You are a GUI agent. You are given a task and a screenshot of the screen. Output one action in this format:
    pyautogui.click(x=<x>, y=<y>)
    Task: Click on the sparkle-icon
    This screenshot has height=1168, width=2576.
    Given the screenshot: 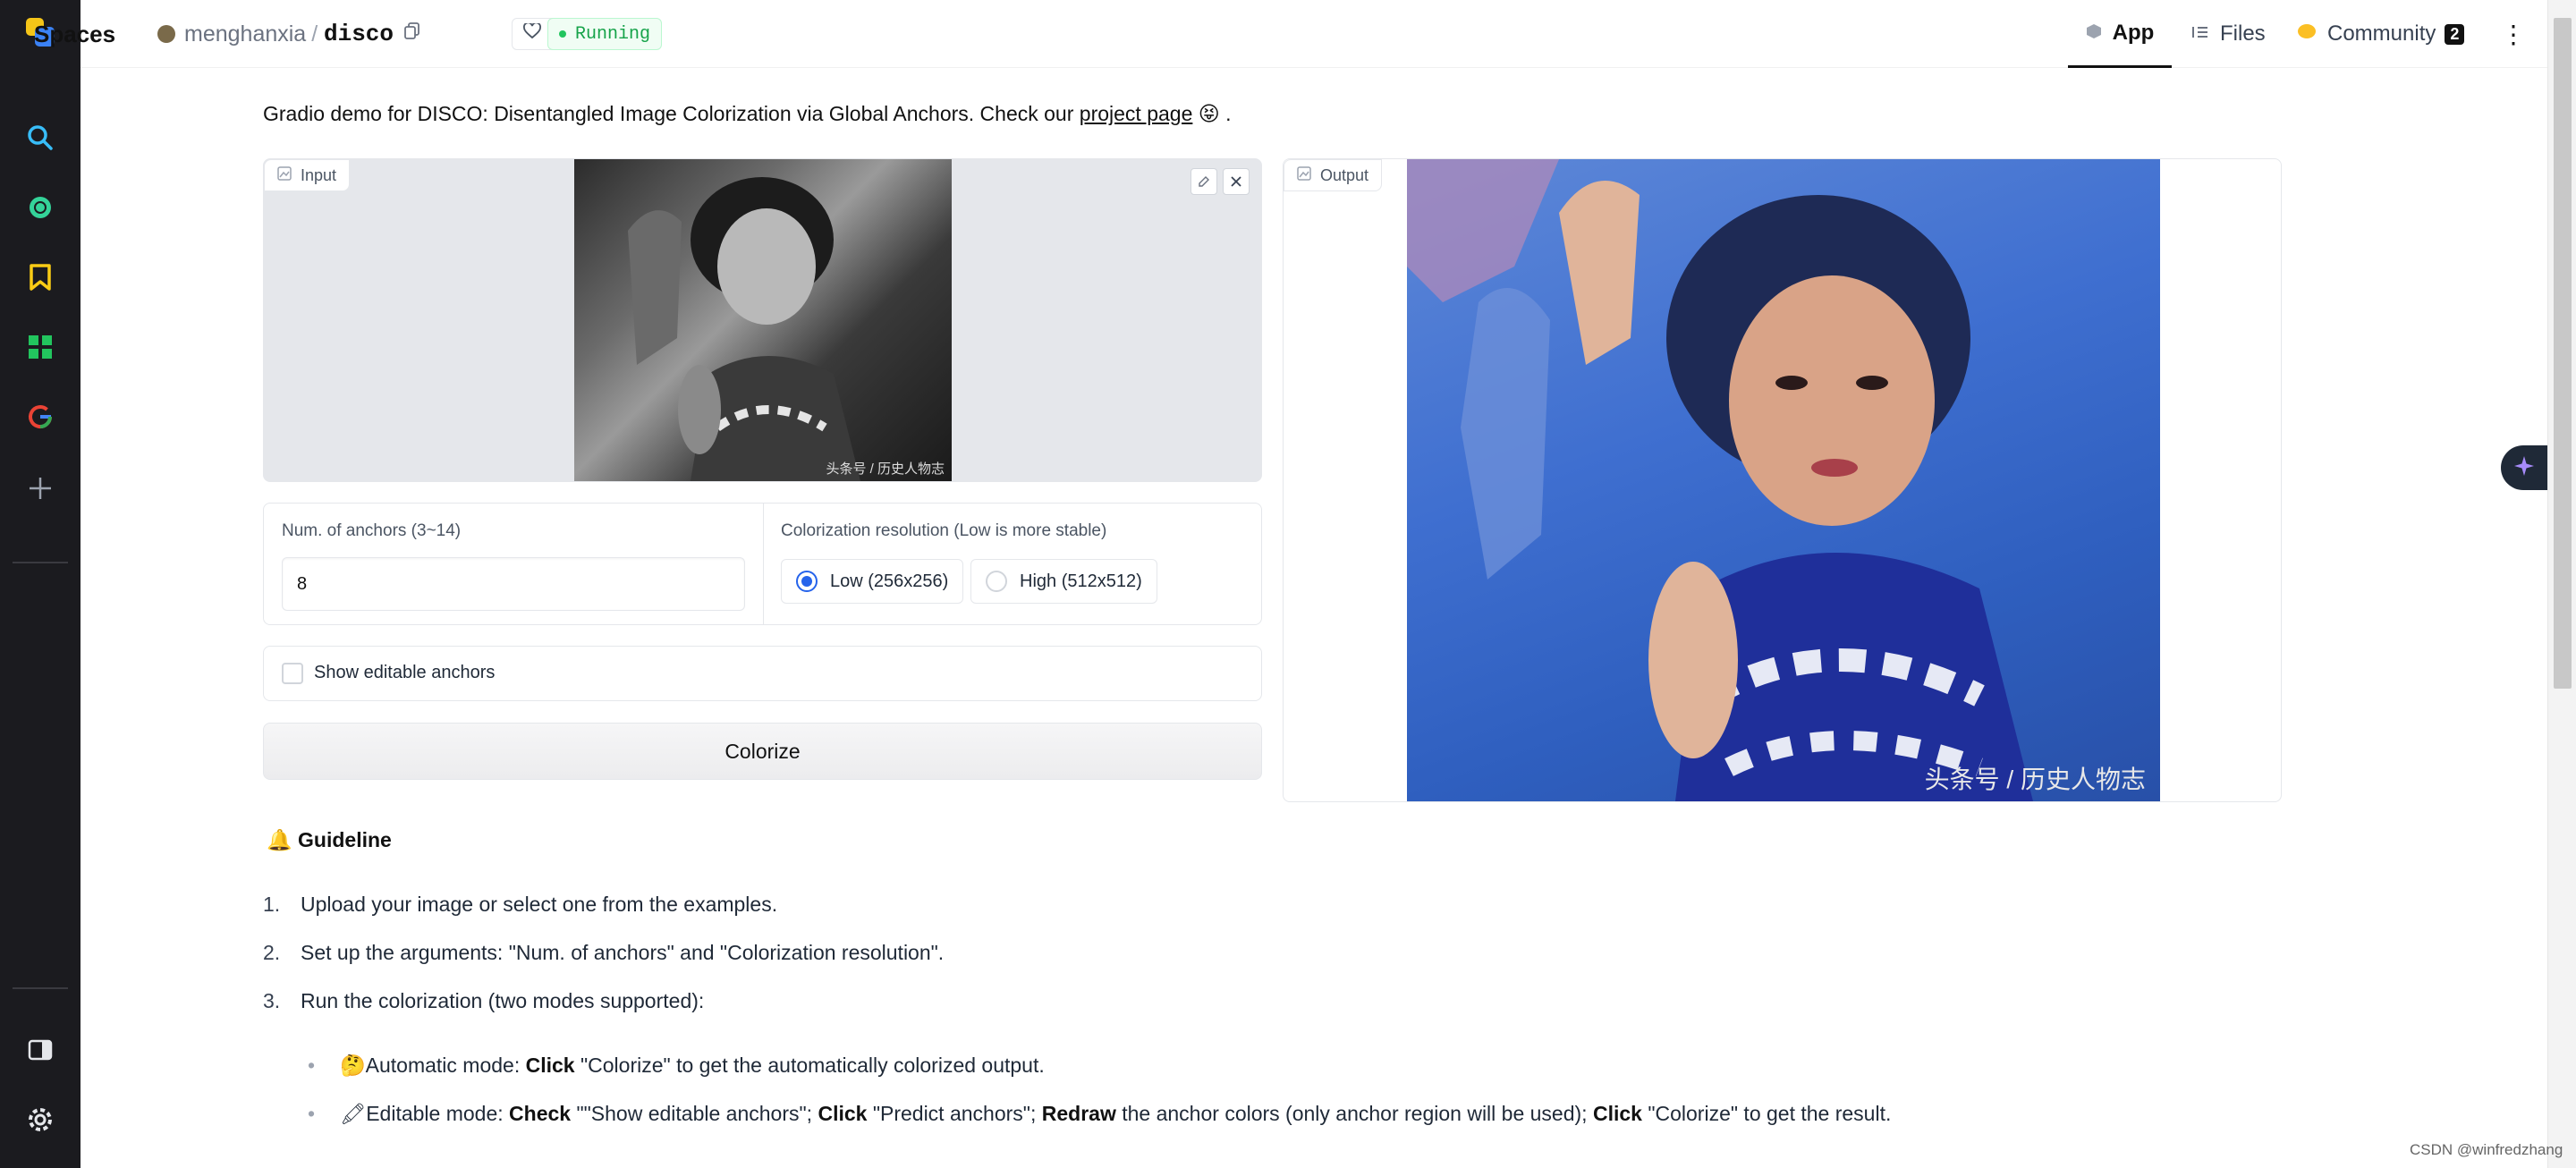 What is the action you would take?
    pyautogui.click(x=2524, y=468)
    